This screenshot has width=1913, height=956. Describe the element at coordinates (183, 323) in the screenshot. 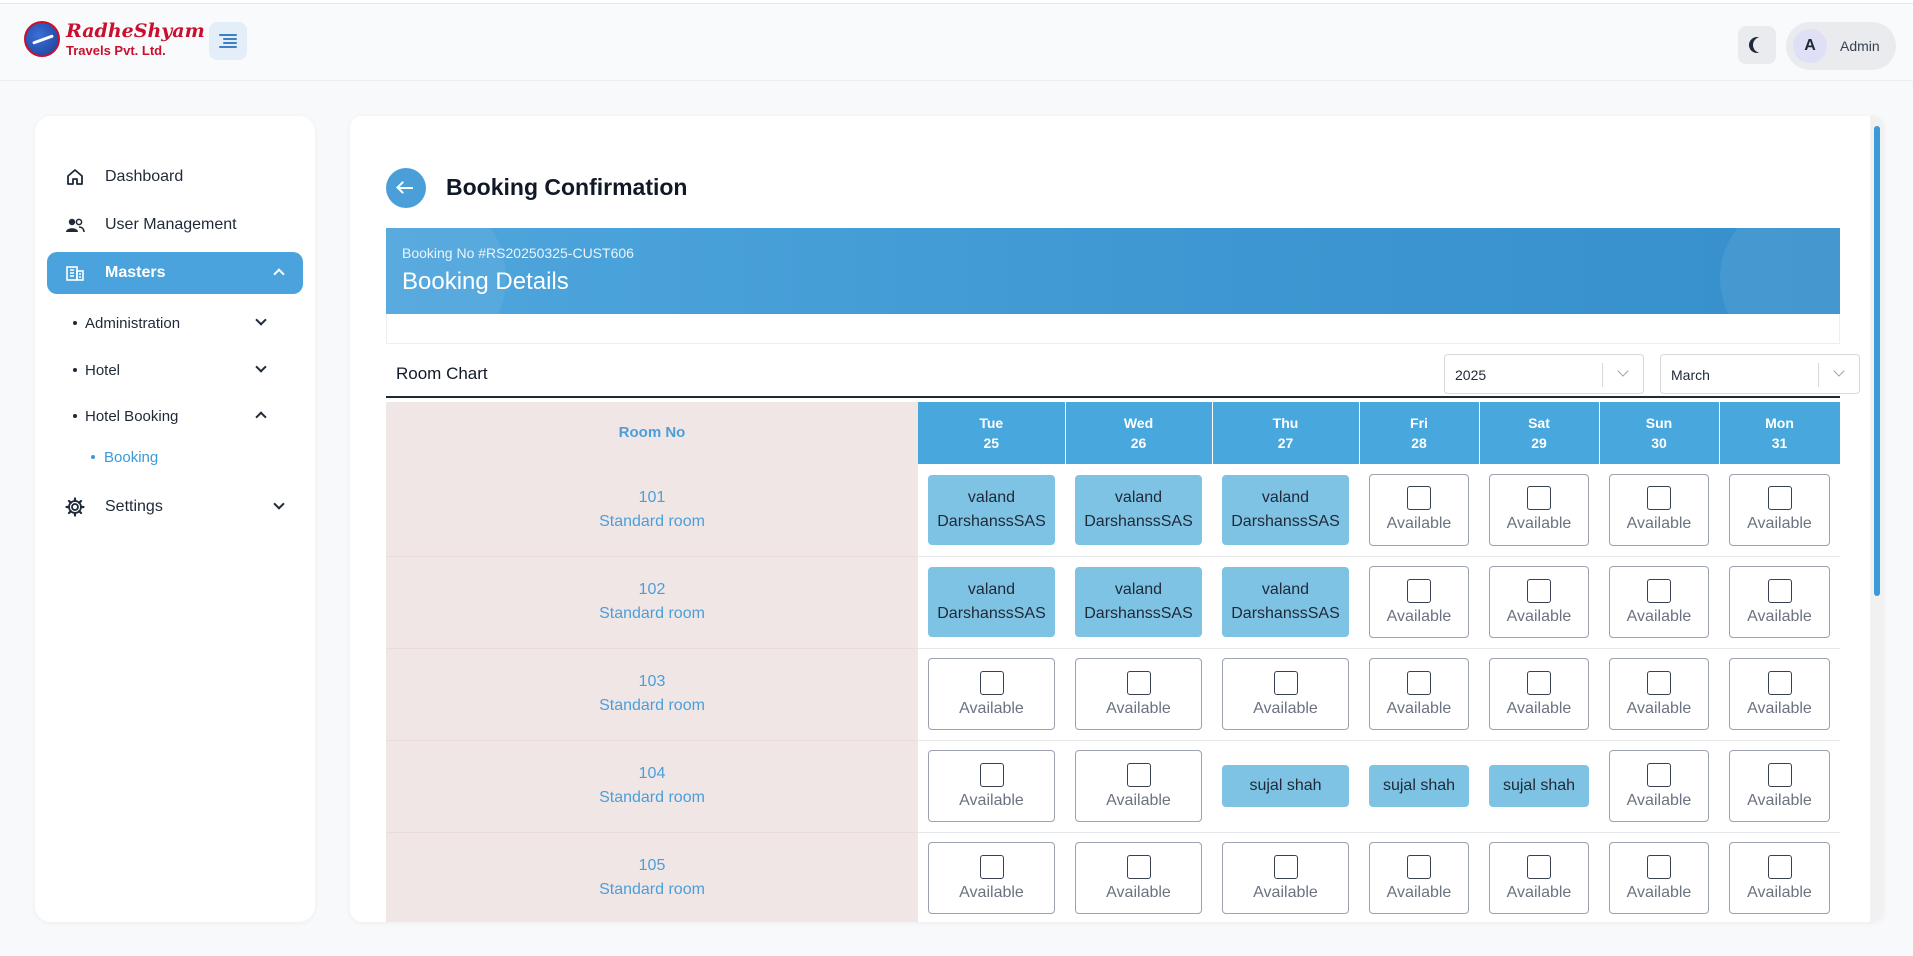

I see `sidebar-item-administration: Administration` at that location.